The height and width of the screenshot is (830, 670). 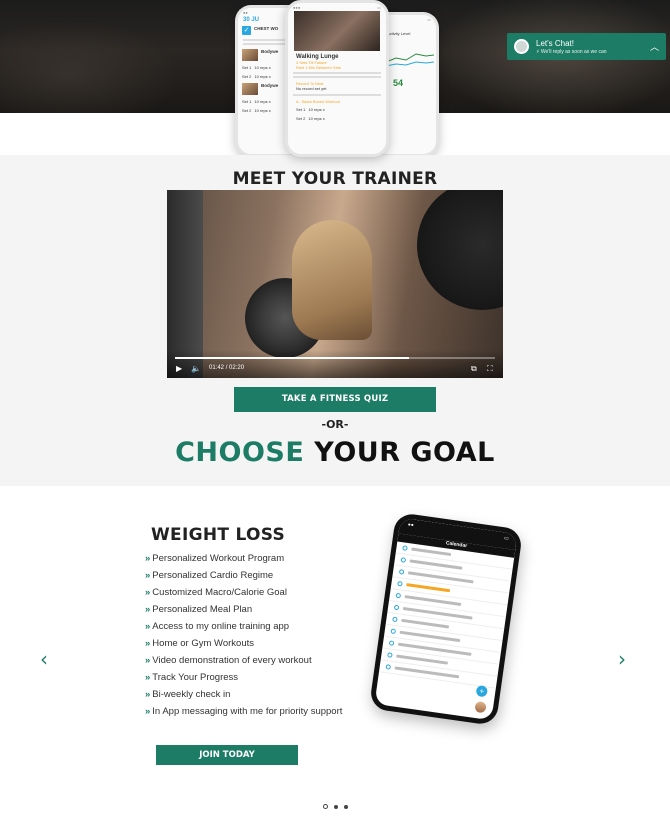 I want to click on choose-goal-heading: CHOOSE YOUR GOAL, so click(x=335, y=452).